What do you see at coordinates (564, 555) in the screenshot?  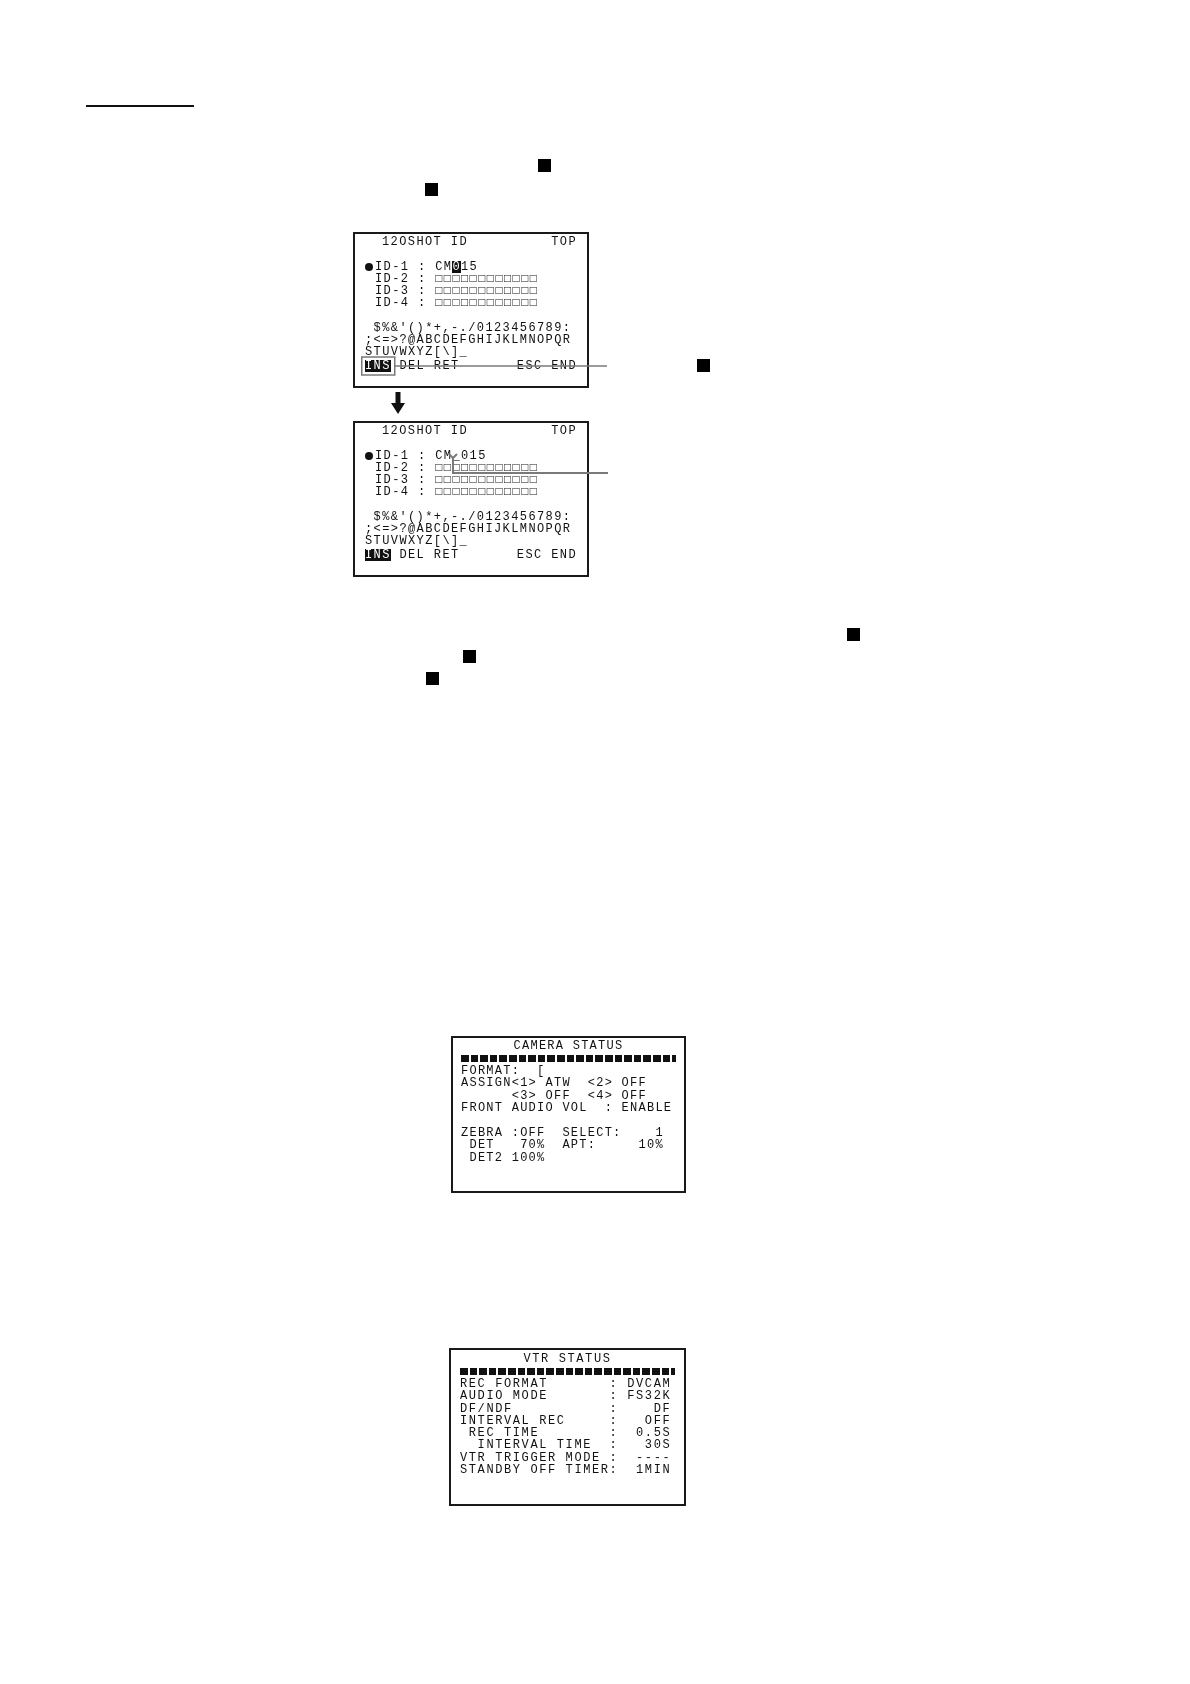 I see `menu-key: END` at bounding box center [564, 555].